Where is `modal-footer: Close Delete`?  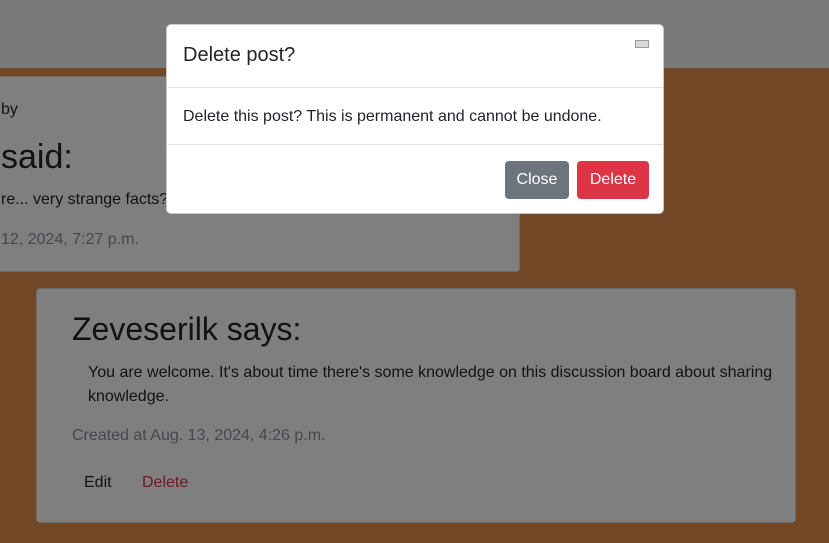 modal-footer: Close Delete is located at coordinates (415, 179).